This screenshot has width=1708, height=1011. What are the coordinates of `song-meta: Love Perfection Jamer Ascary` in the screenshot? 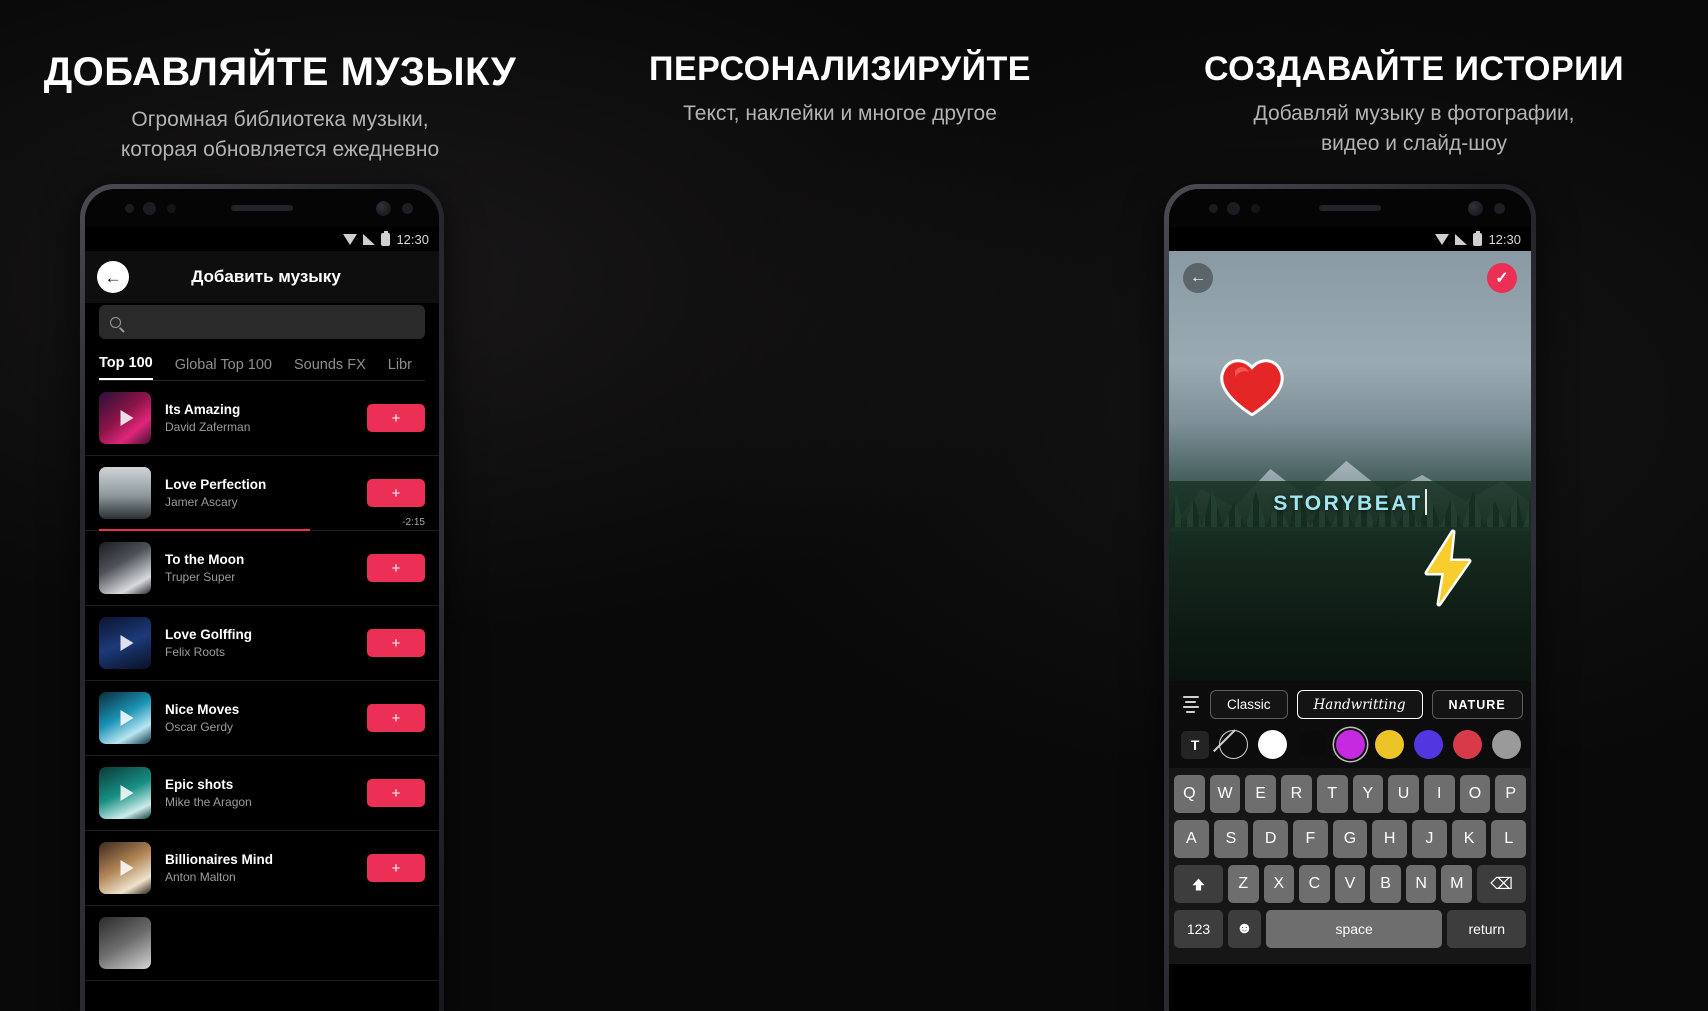 It's located at (259, 493).